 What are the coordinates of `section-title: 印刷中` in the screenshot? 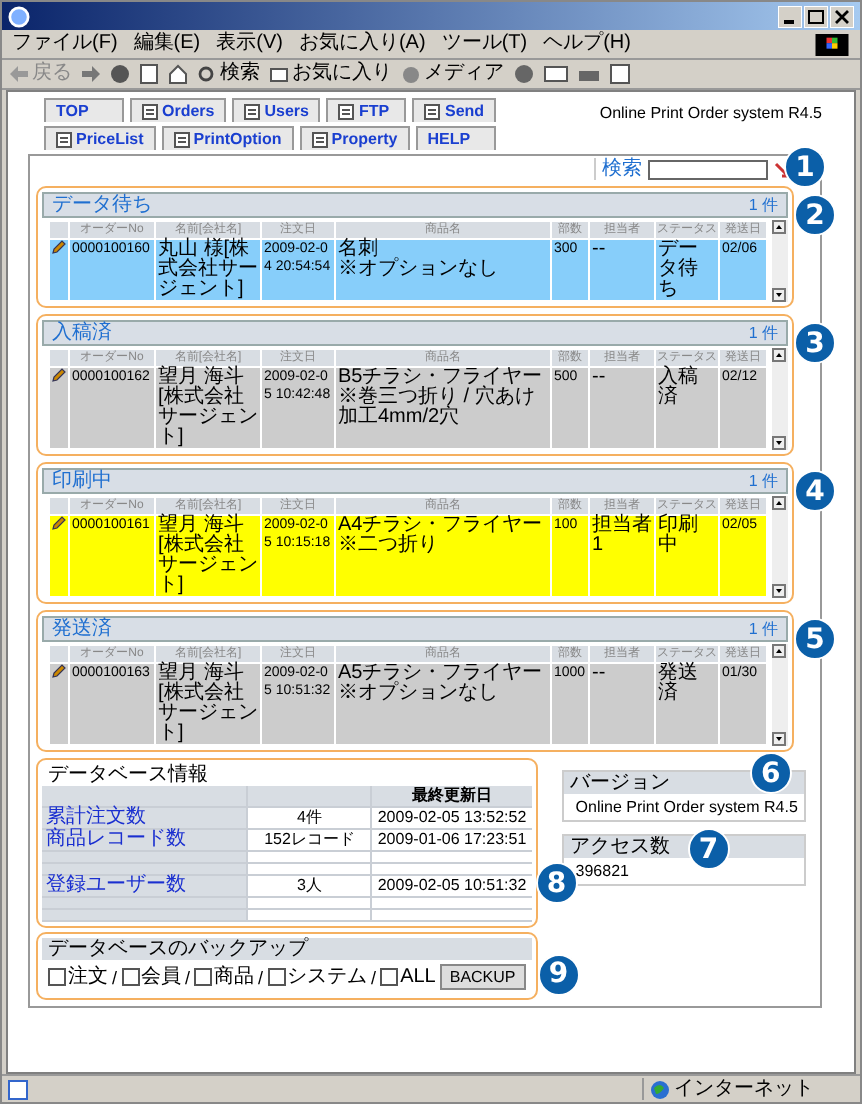 It's located at (82, 481).